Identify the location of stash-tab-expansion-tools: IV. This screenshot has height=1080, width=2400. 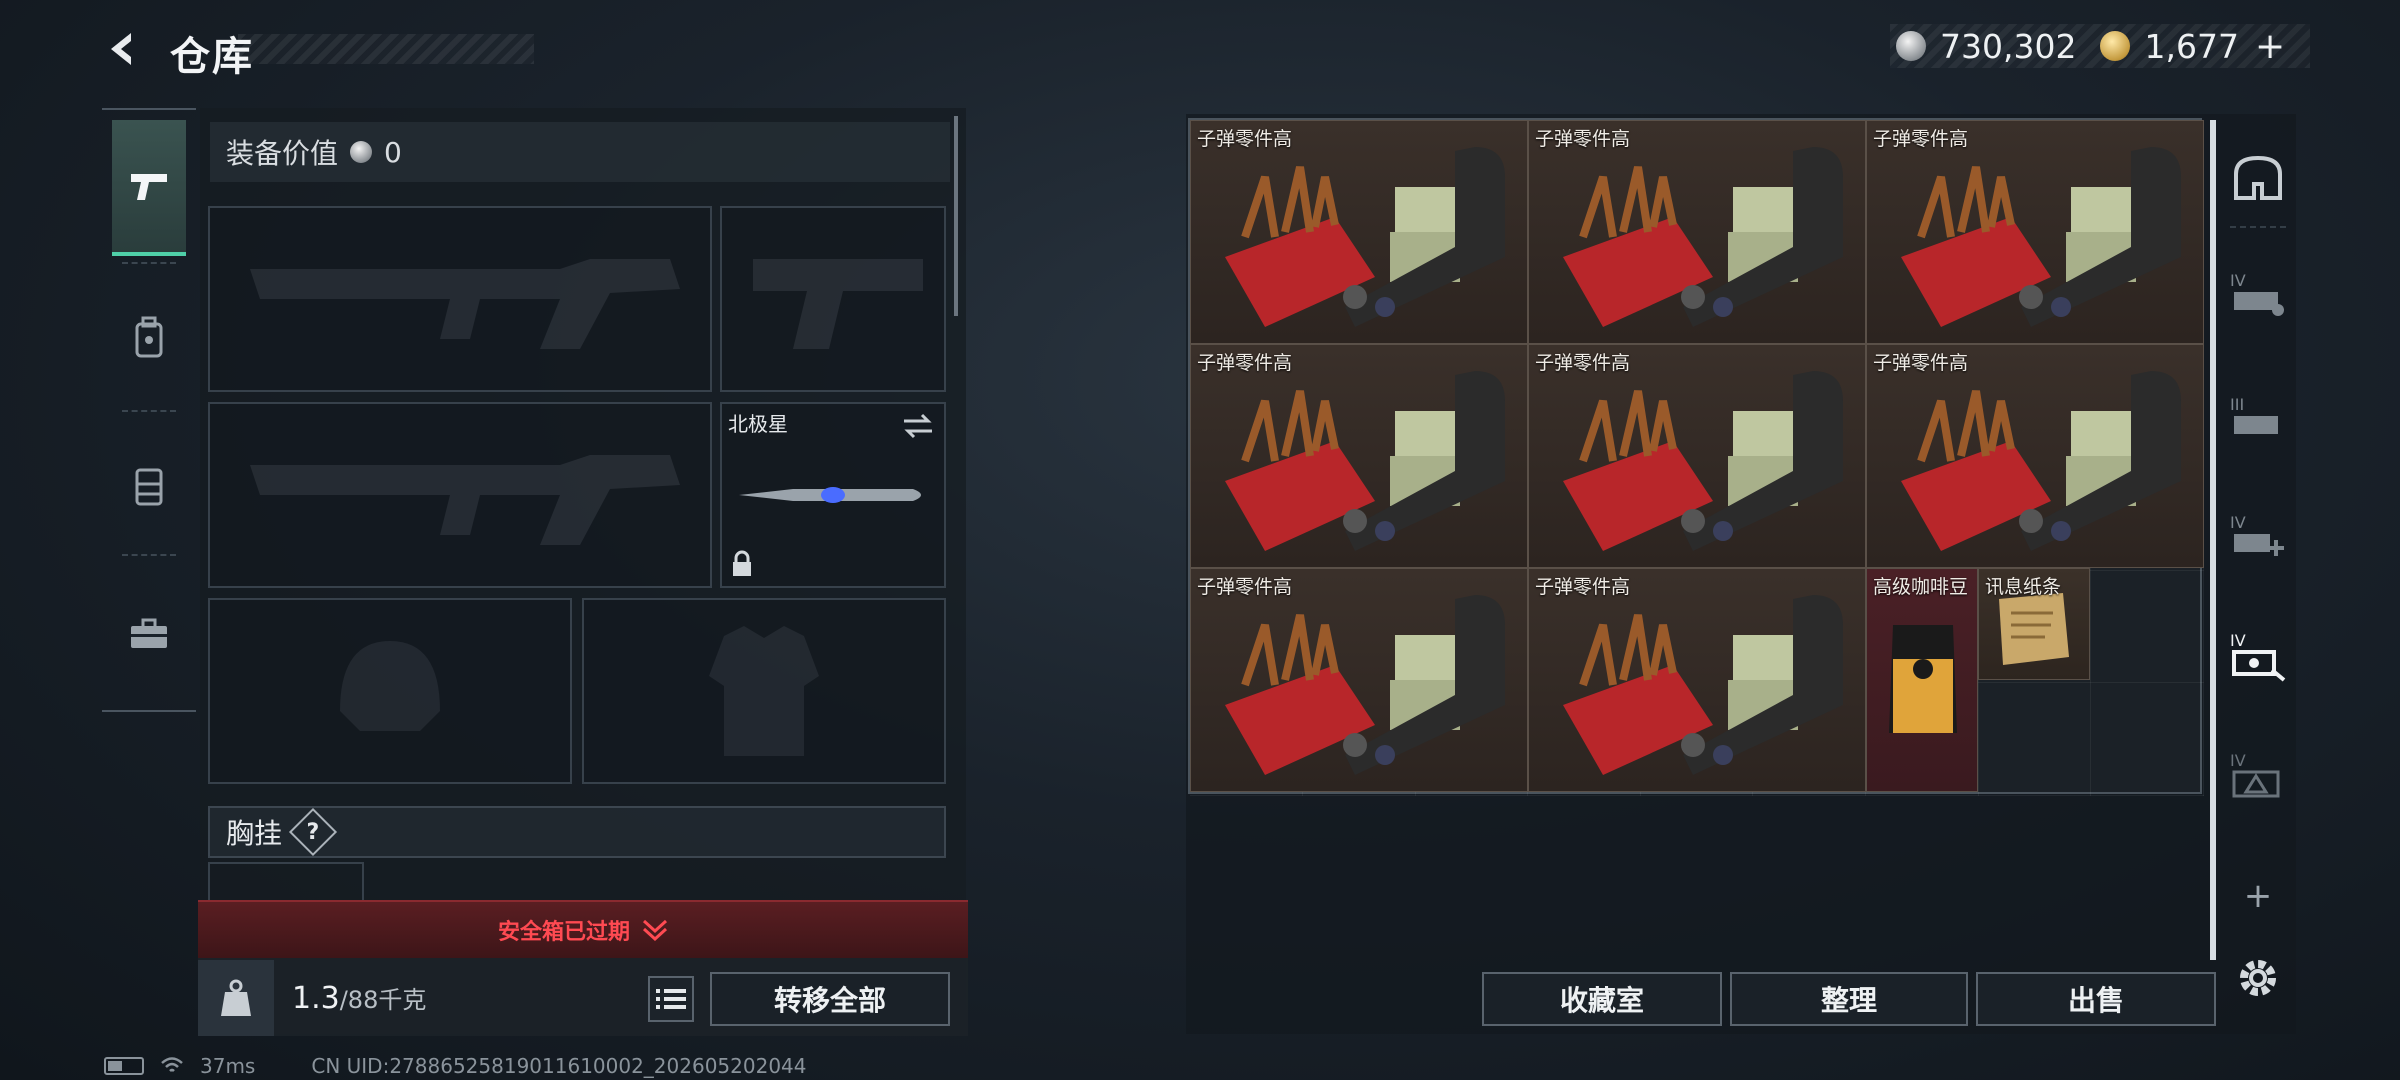
(2258, 656).